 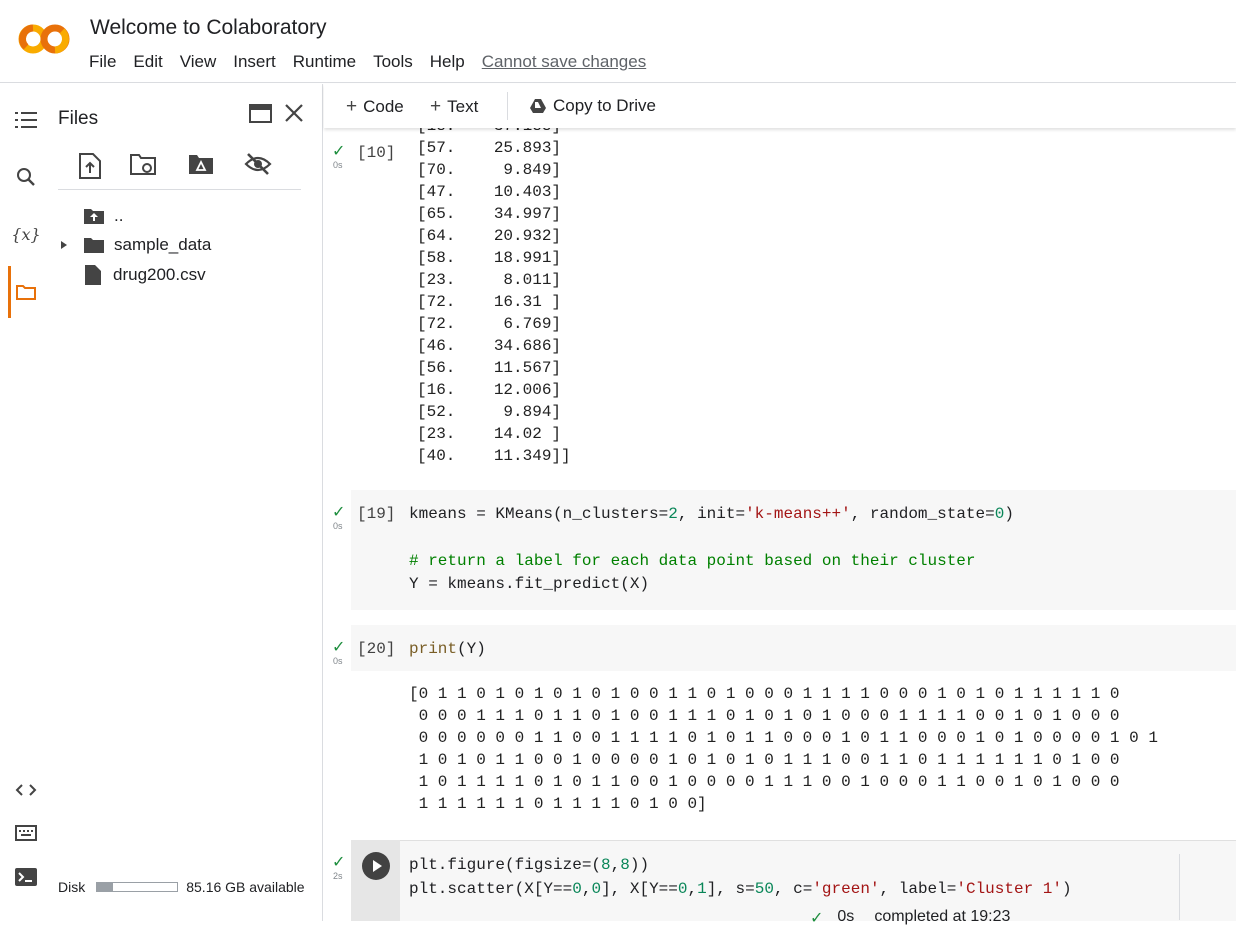 I want to click on disk-usage: Disk 85.16 GB available, so click(x=181, y=887).